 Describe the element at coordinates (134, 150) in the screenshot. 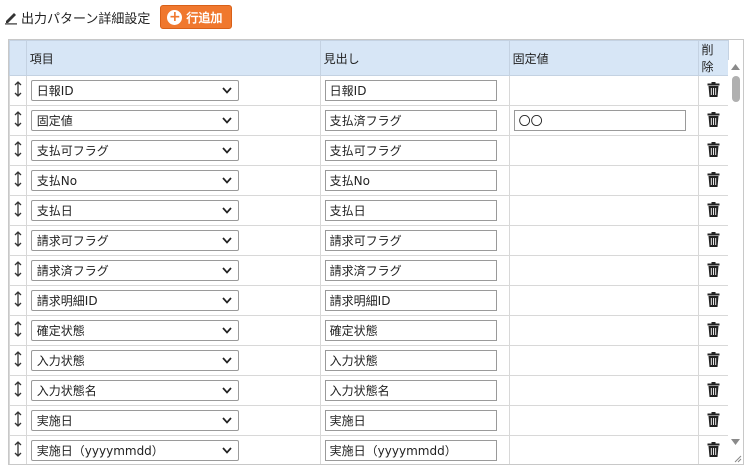

I see `item-select: 支払可フラグ` at that location.